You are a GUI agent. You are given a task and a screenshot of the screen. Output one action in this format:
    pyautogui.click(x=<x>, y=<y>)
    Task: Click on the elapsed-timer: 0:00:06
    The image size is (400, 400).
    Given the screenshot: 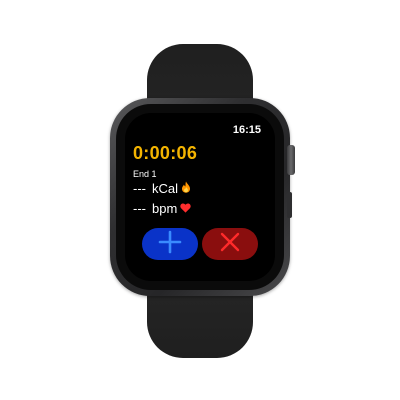 What is the action you would take?
    pyautogui.click(x=165, y=153)
    